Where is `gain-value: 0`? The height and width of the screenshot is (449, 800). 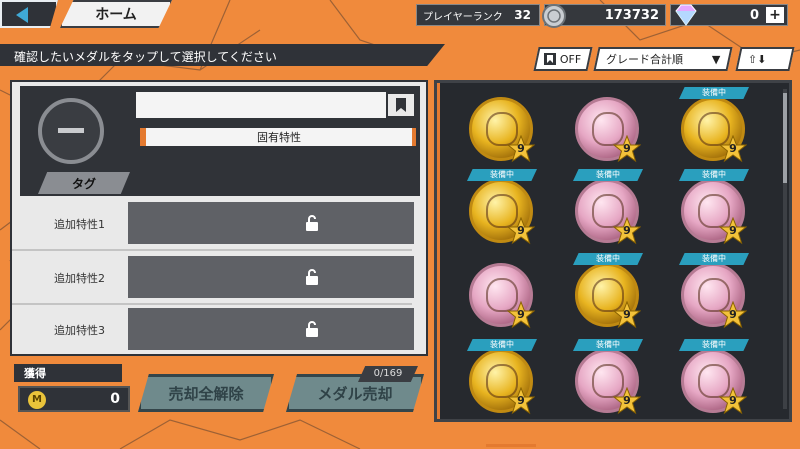 gain-value: 0 is located at coordinates (115, 399).